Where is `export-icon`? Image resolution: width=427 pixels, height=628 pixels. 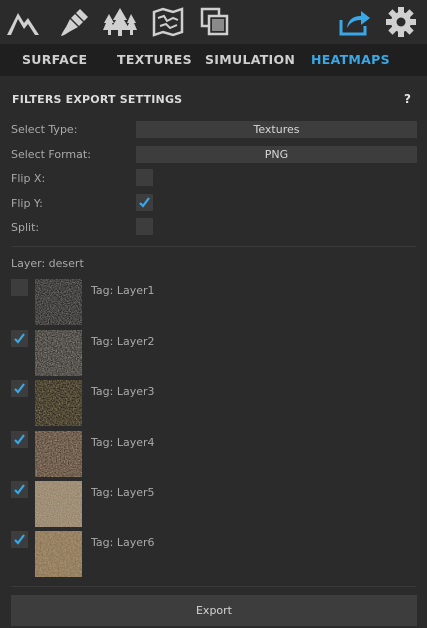 export-icon is located at coordinates (354, 22).